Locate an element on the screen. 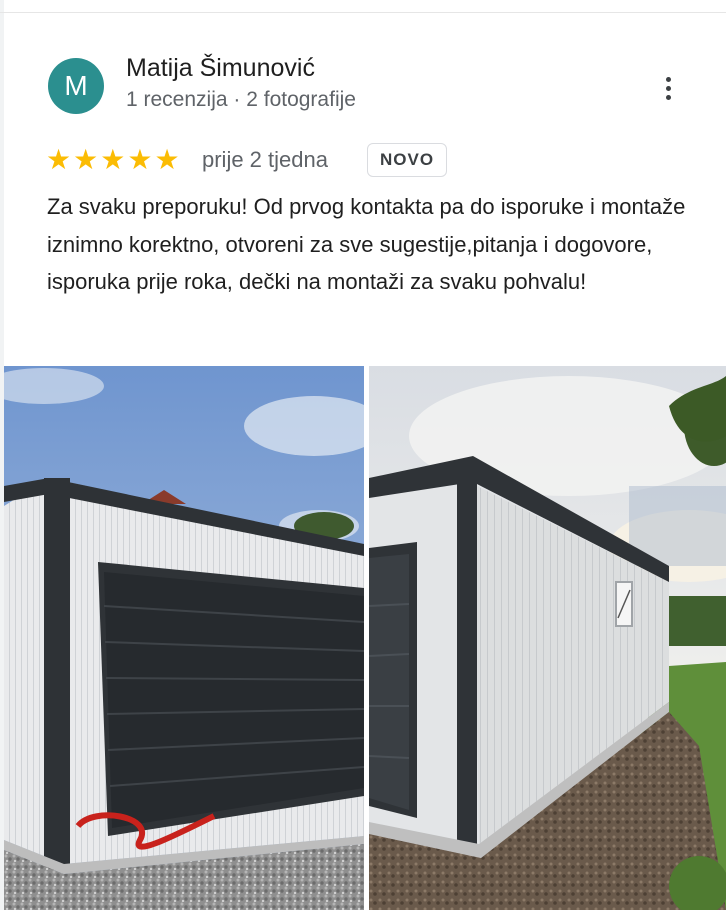 Image resolution: width=726 pixels, height=910 pixels. avatar-initial: M is located at coordinates (76, 85).